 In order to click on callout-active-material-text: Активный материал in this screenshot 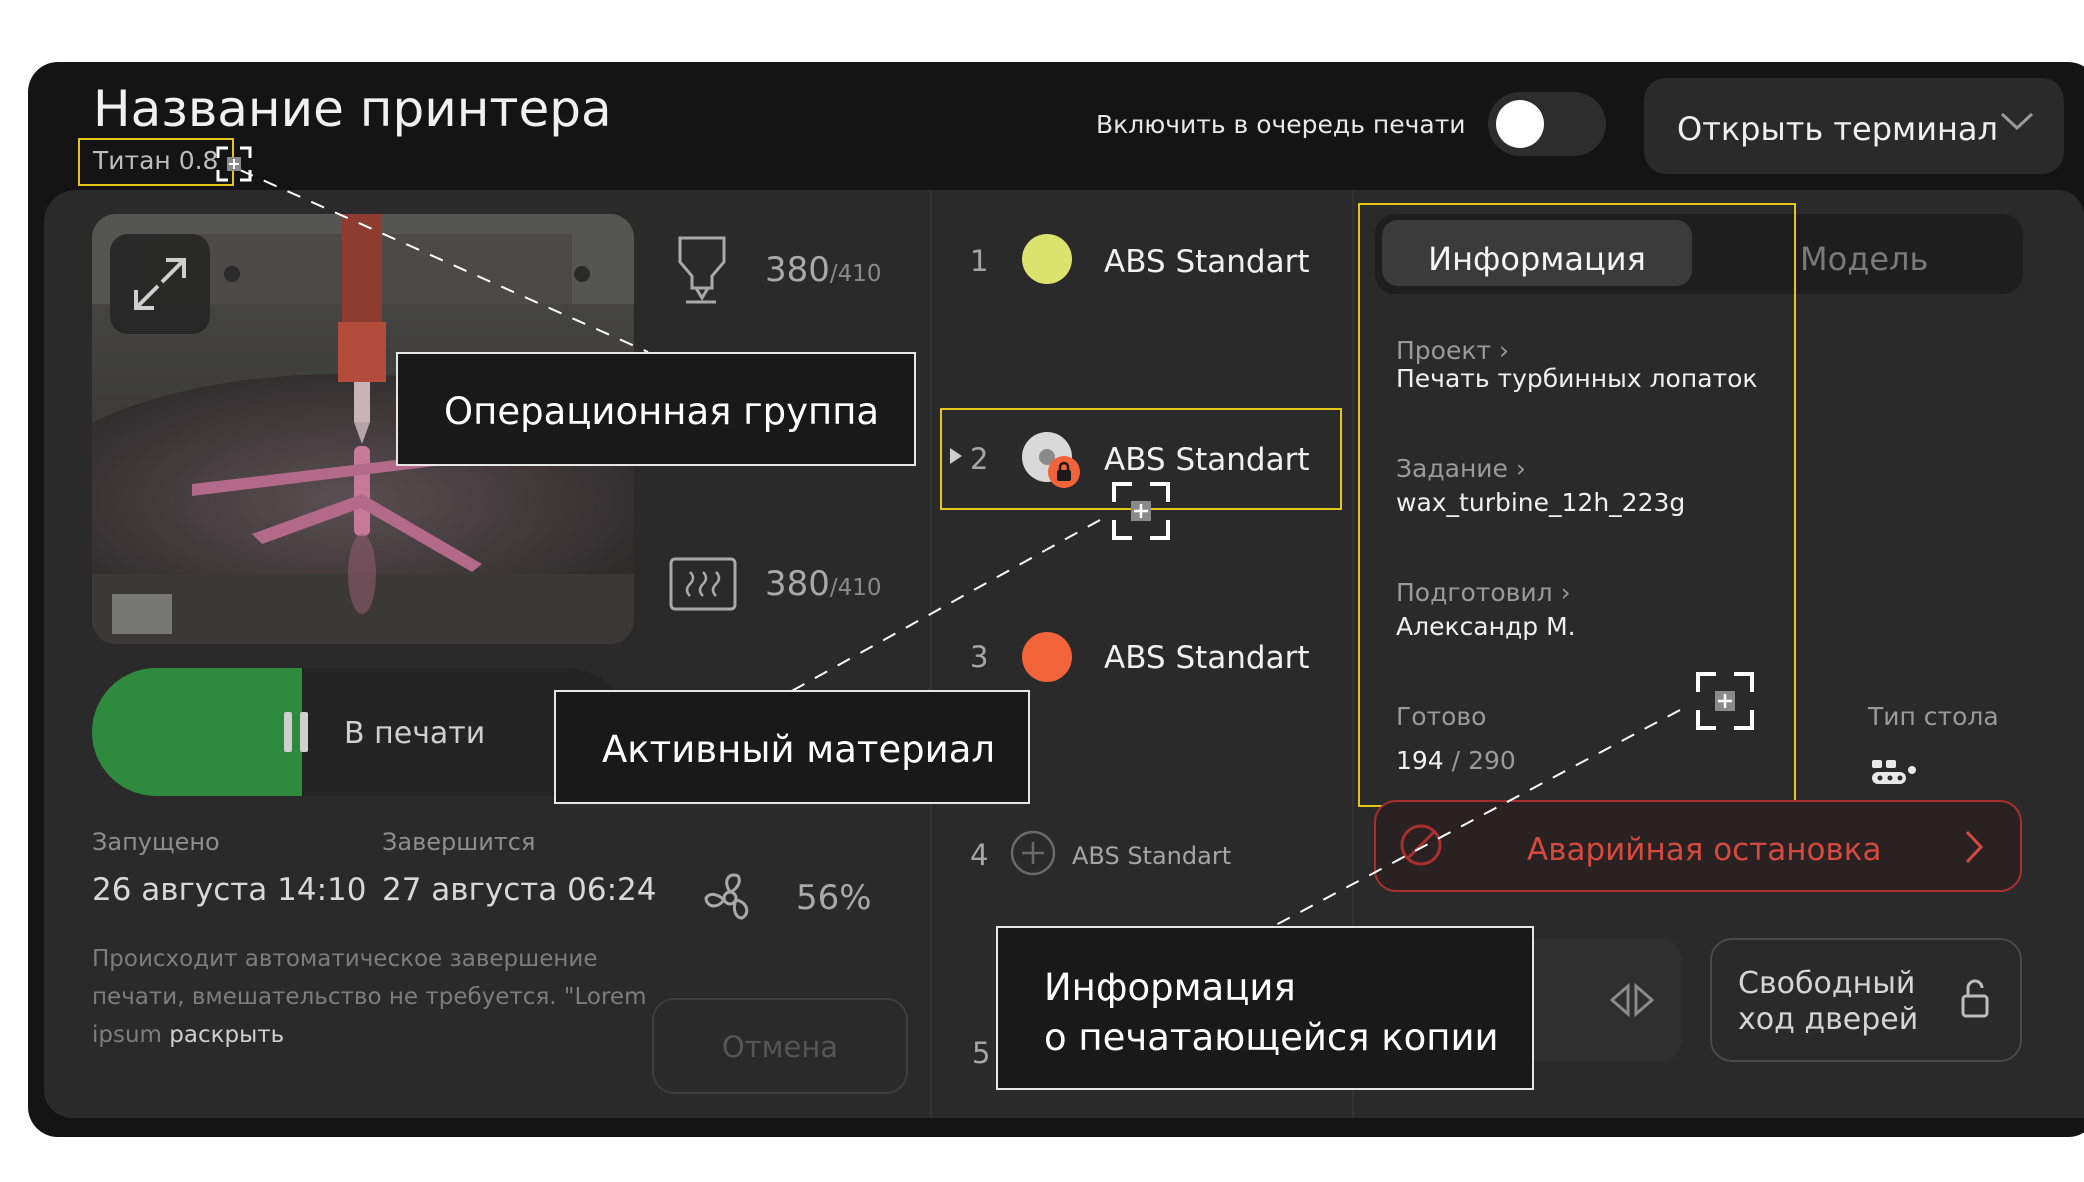, I will do `click(799, 749)`.